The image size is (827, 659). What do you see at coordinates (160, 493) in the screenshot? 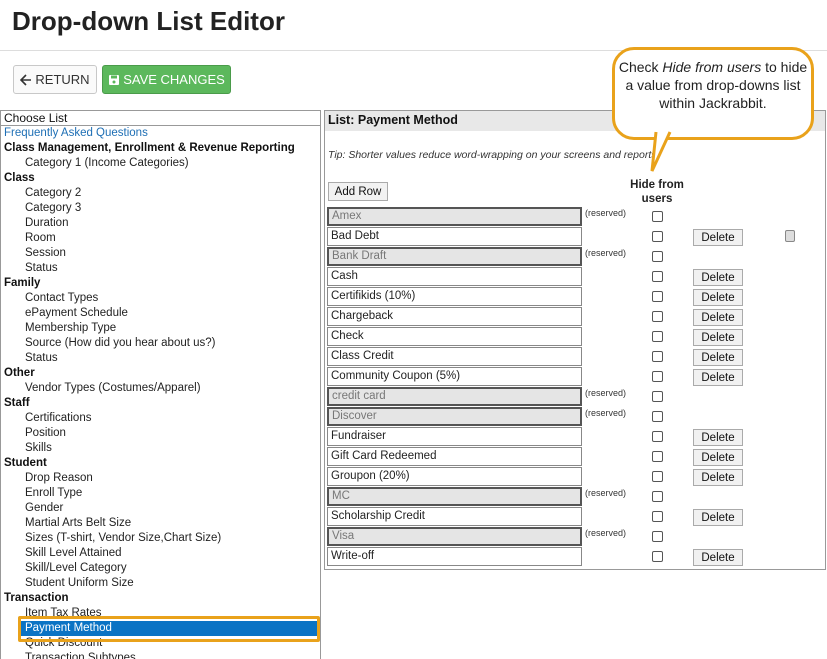
I see `list-item: Enroll Type` at bounding box center [160, 493].